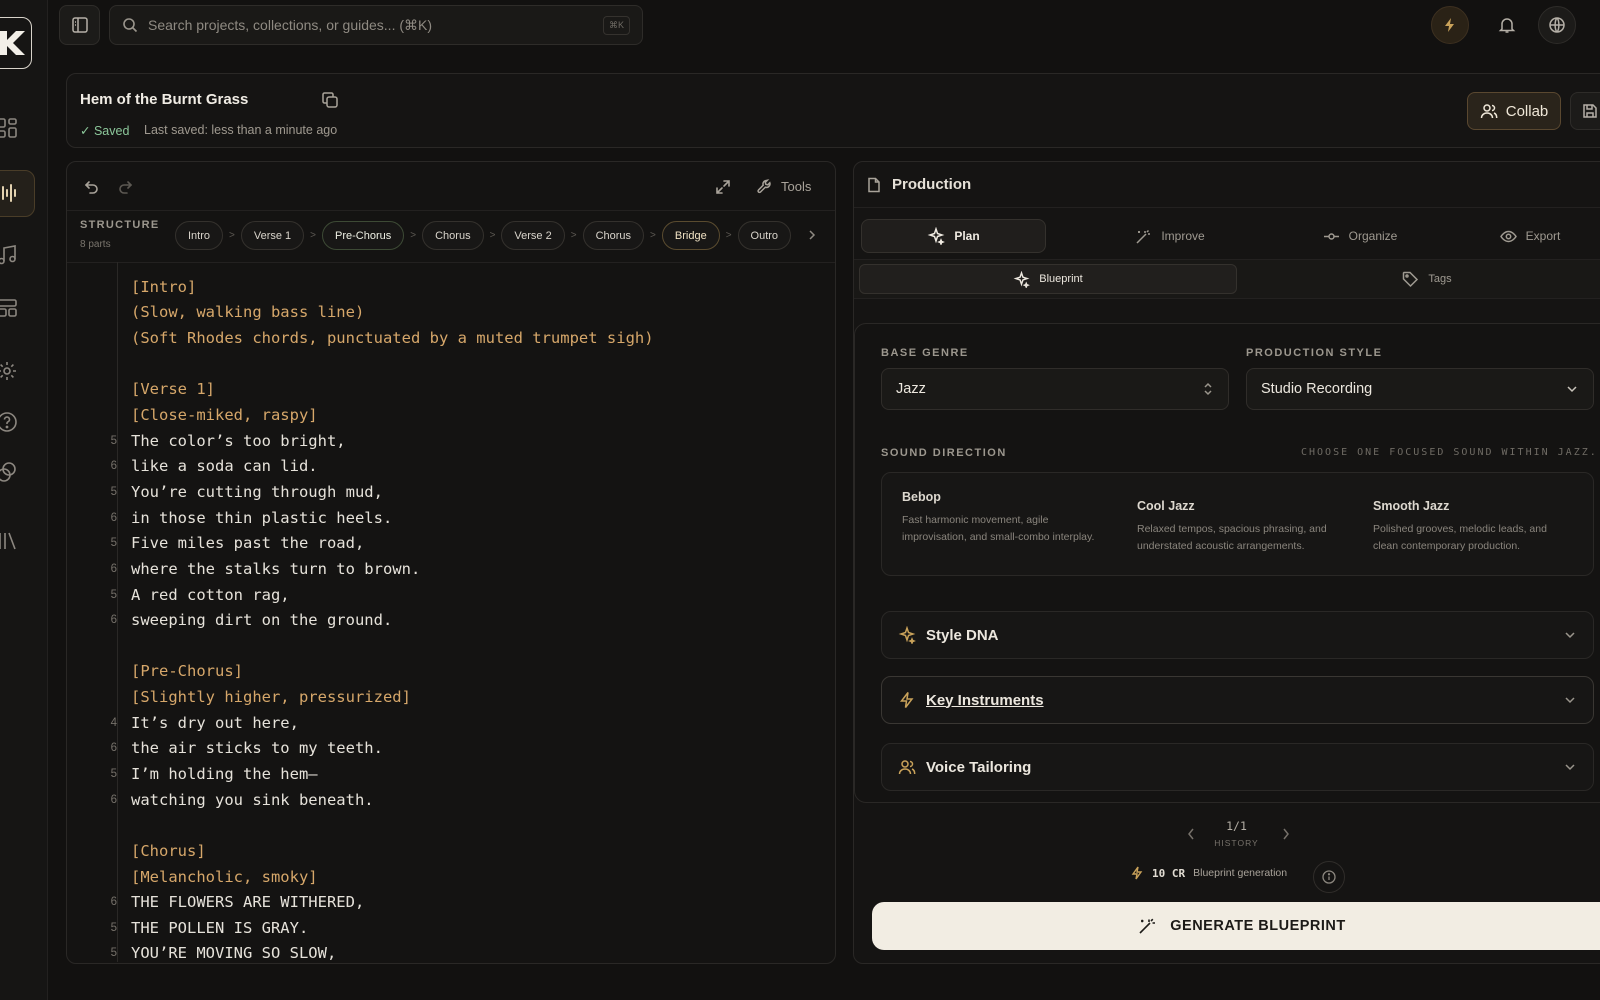 The height and width of the screenshot is (1000, 1600). Describe the element at coordinates (374, 287) in the screenshot. I see `lyric-line: [Intro]` at that location.